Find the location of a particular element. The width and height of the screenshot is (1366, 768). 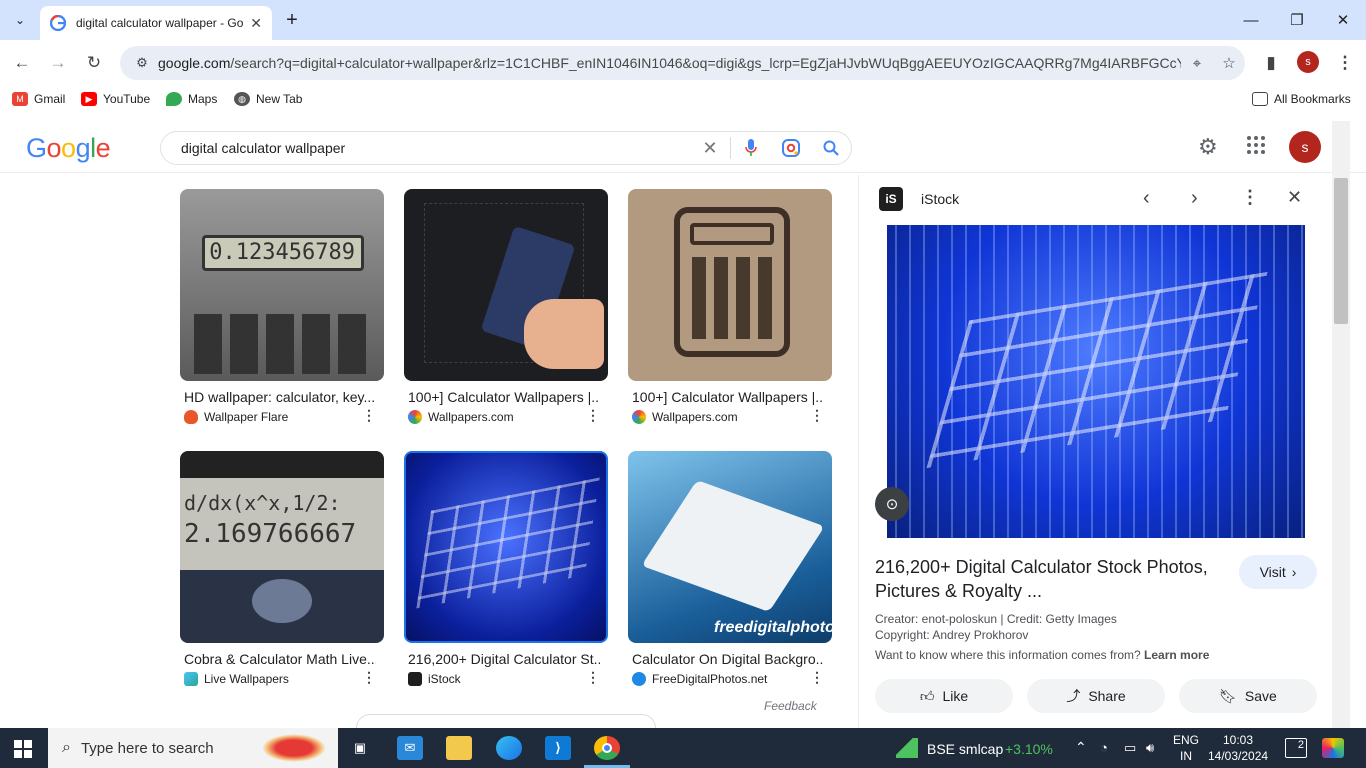

windows-start-icon is located at coordinates (23, 750).